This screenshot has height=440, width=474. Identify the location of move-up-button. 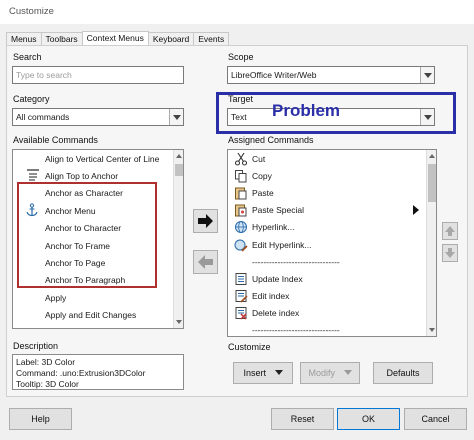
(450, 231).